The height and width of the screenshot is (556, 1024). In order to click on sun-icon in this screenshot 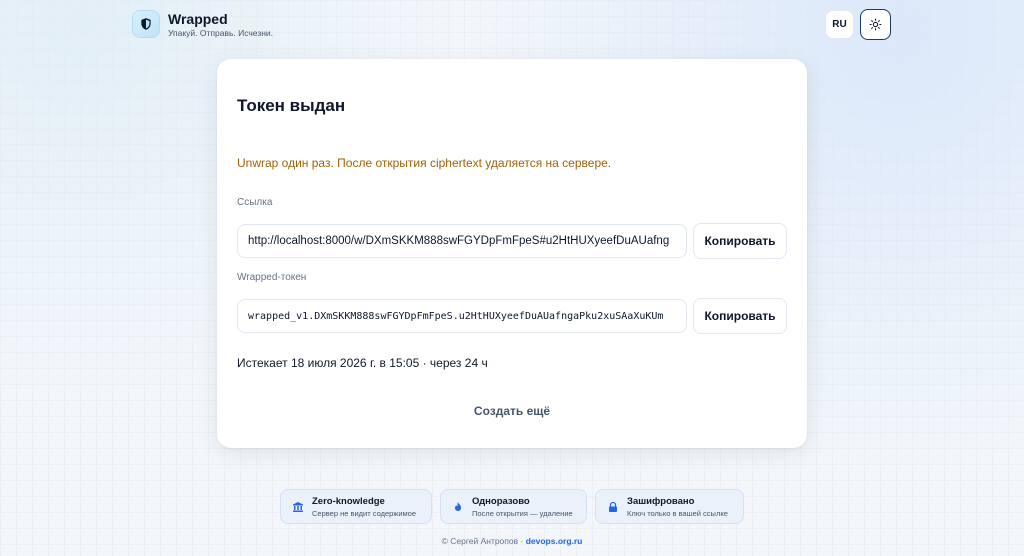, I will do `click(875, 24)`.